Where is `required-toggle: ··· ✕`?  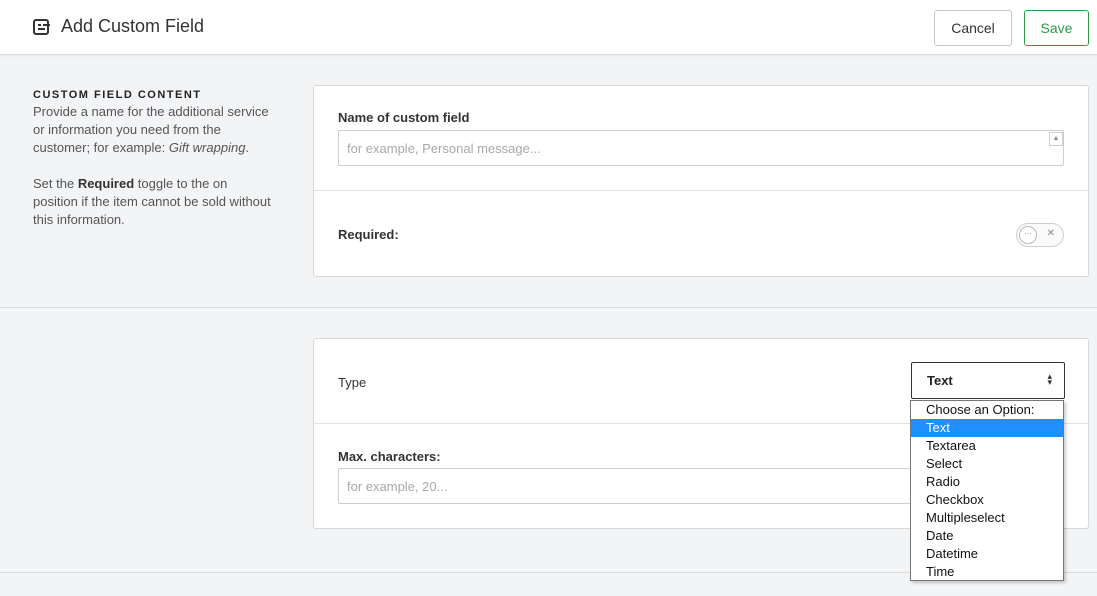 required-toggle: ··· ✕ is located at coordinates (1040, 235).